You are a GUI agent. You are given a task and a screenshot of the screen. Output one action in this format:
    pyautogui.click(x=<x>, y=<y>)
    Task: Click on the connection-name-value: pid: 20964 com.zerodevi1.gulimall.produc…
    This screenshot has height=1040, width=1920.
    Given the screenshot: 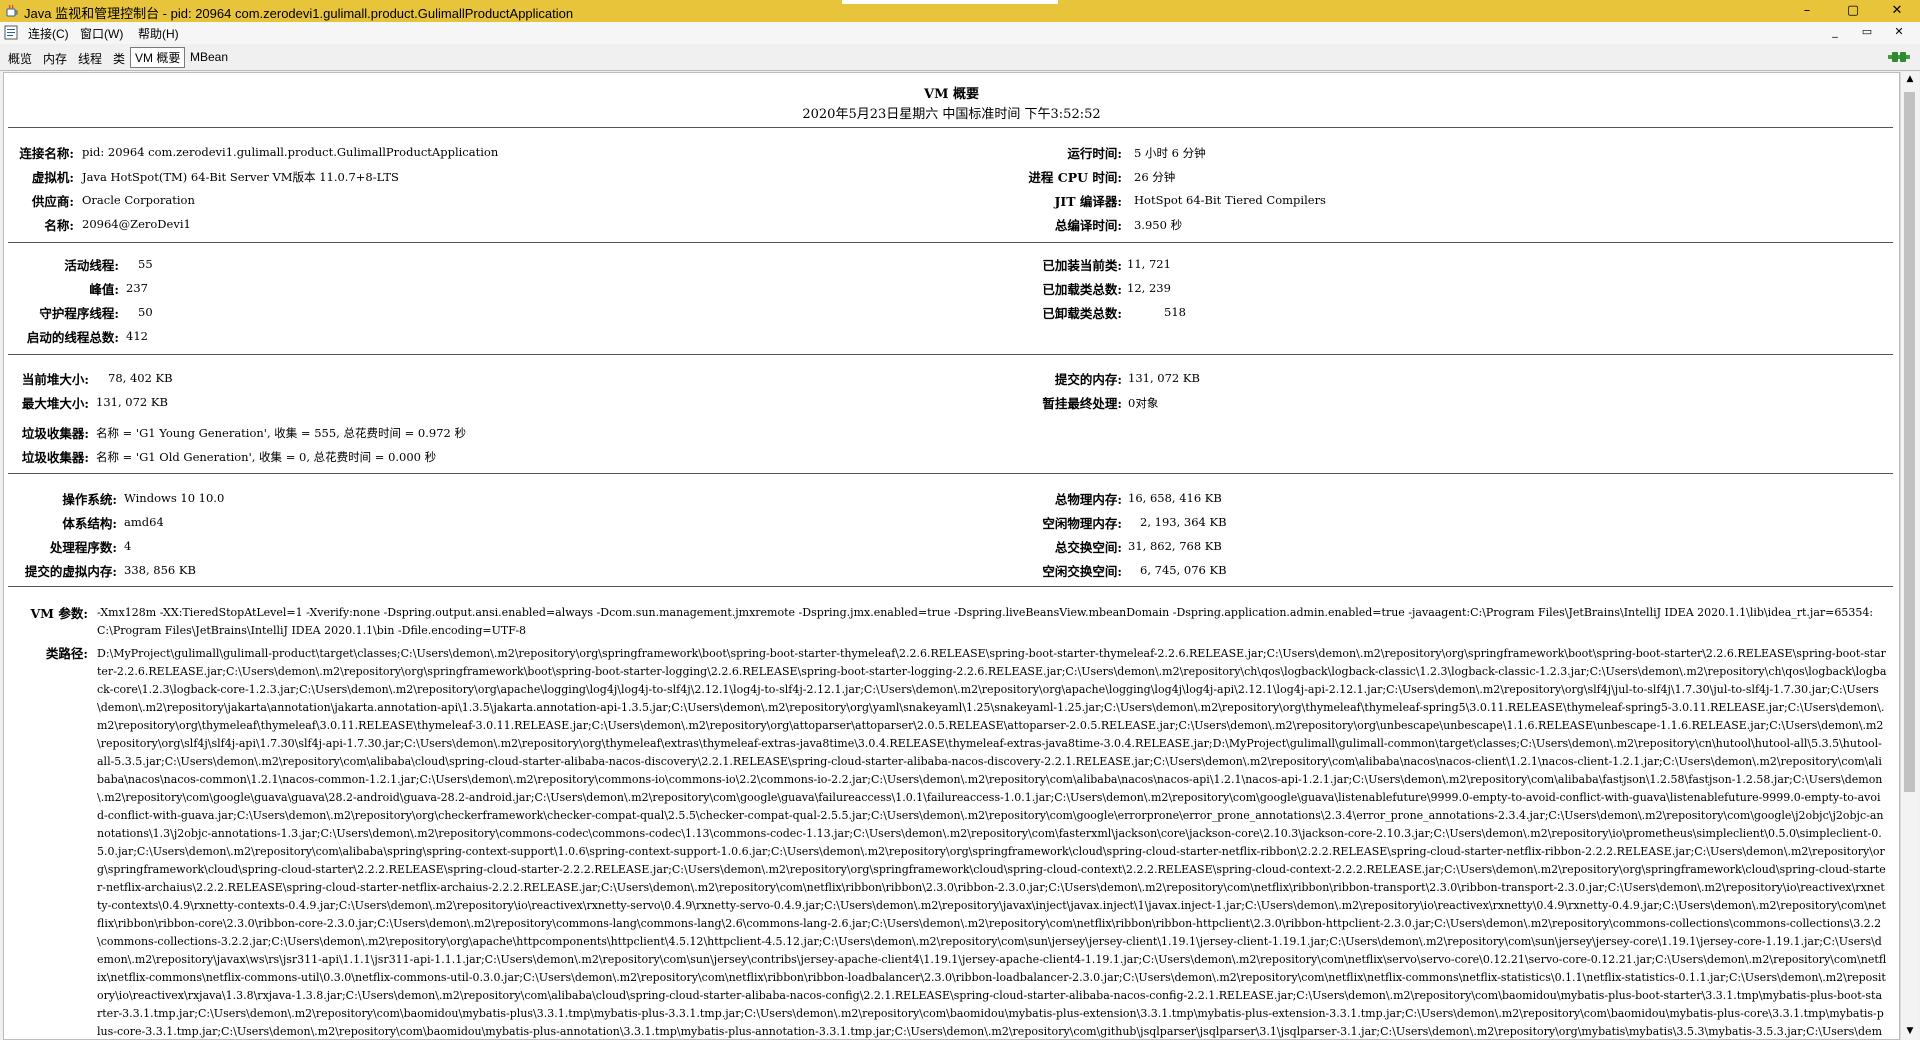 What is the action you would take?
    pyautogui.click(x=290, y=152)
    